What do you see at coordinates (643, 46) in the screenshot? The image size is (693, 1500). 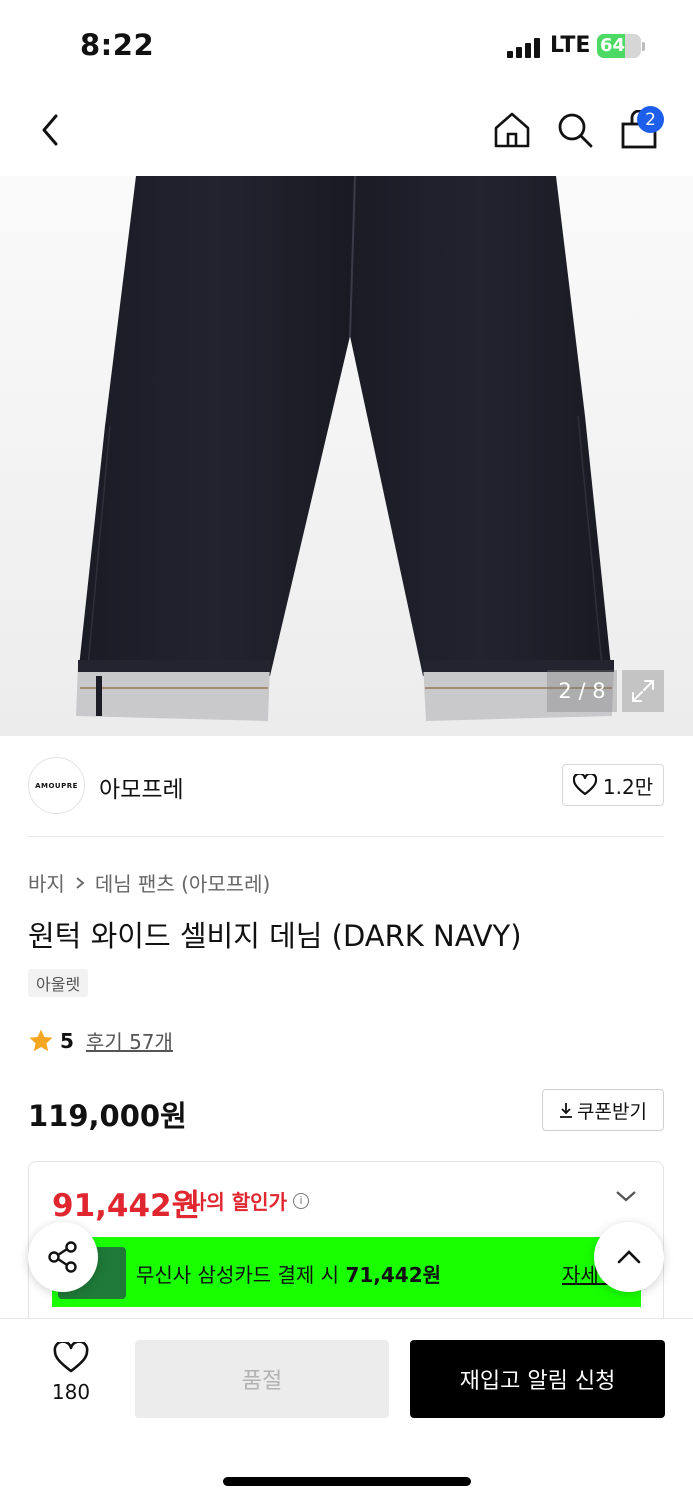 I see `battery-tip` at bounding box center [643, 46].